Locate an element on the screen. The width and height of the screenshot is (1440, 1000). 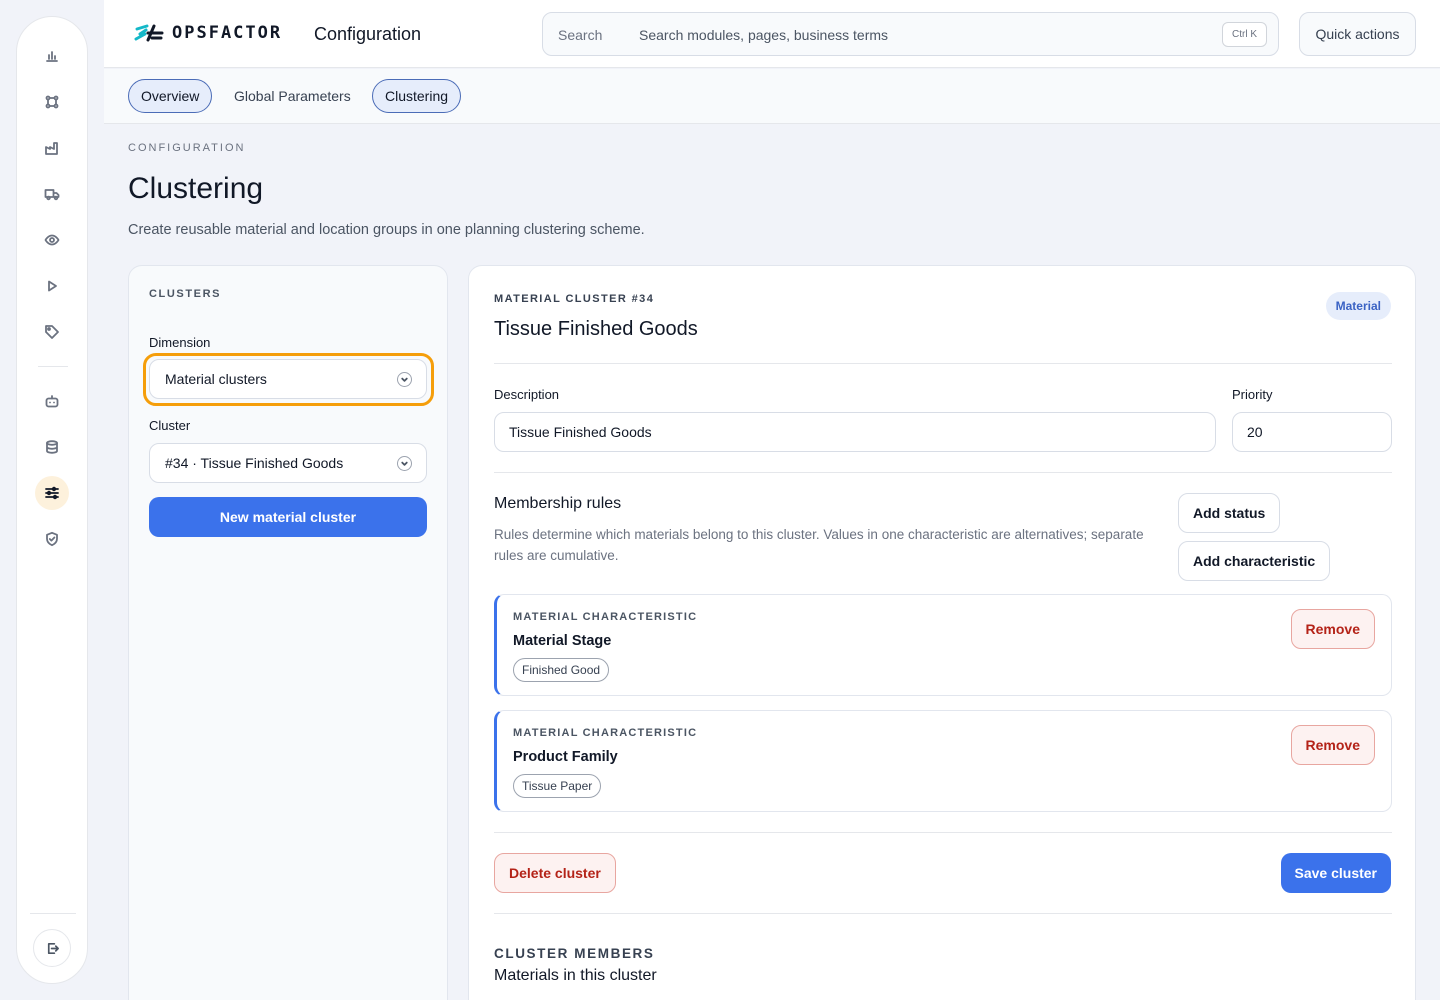
quick-actions-button: Quick actions is located at coordinates (1357, 34).